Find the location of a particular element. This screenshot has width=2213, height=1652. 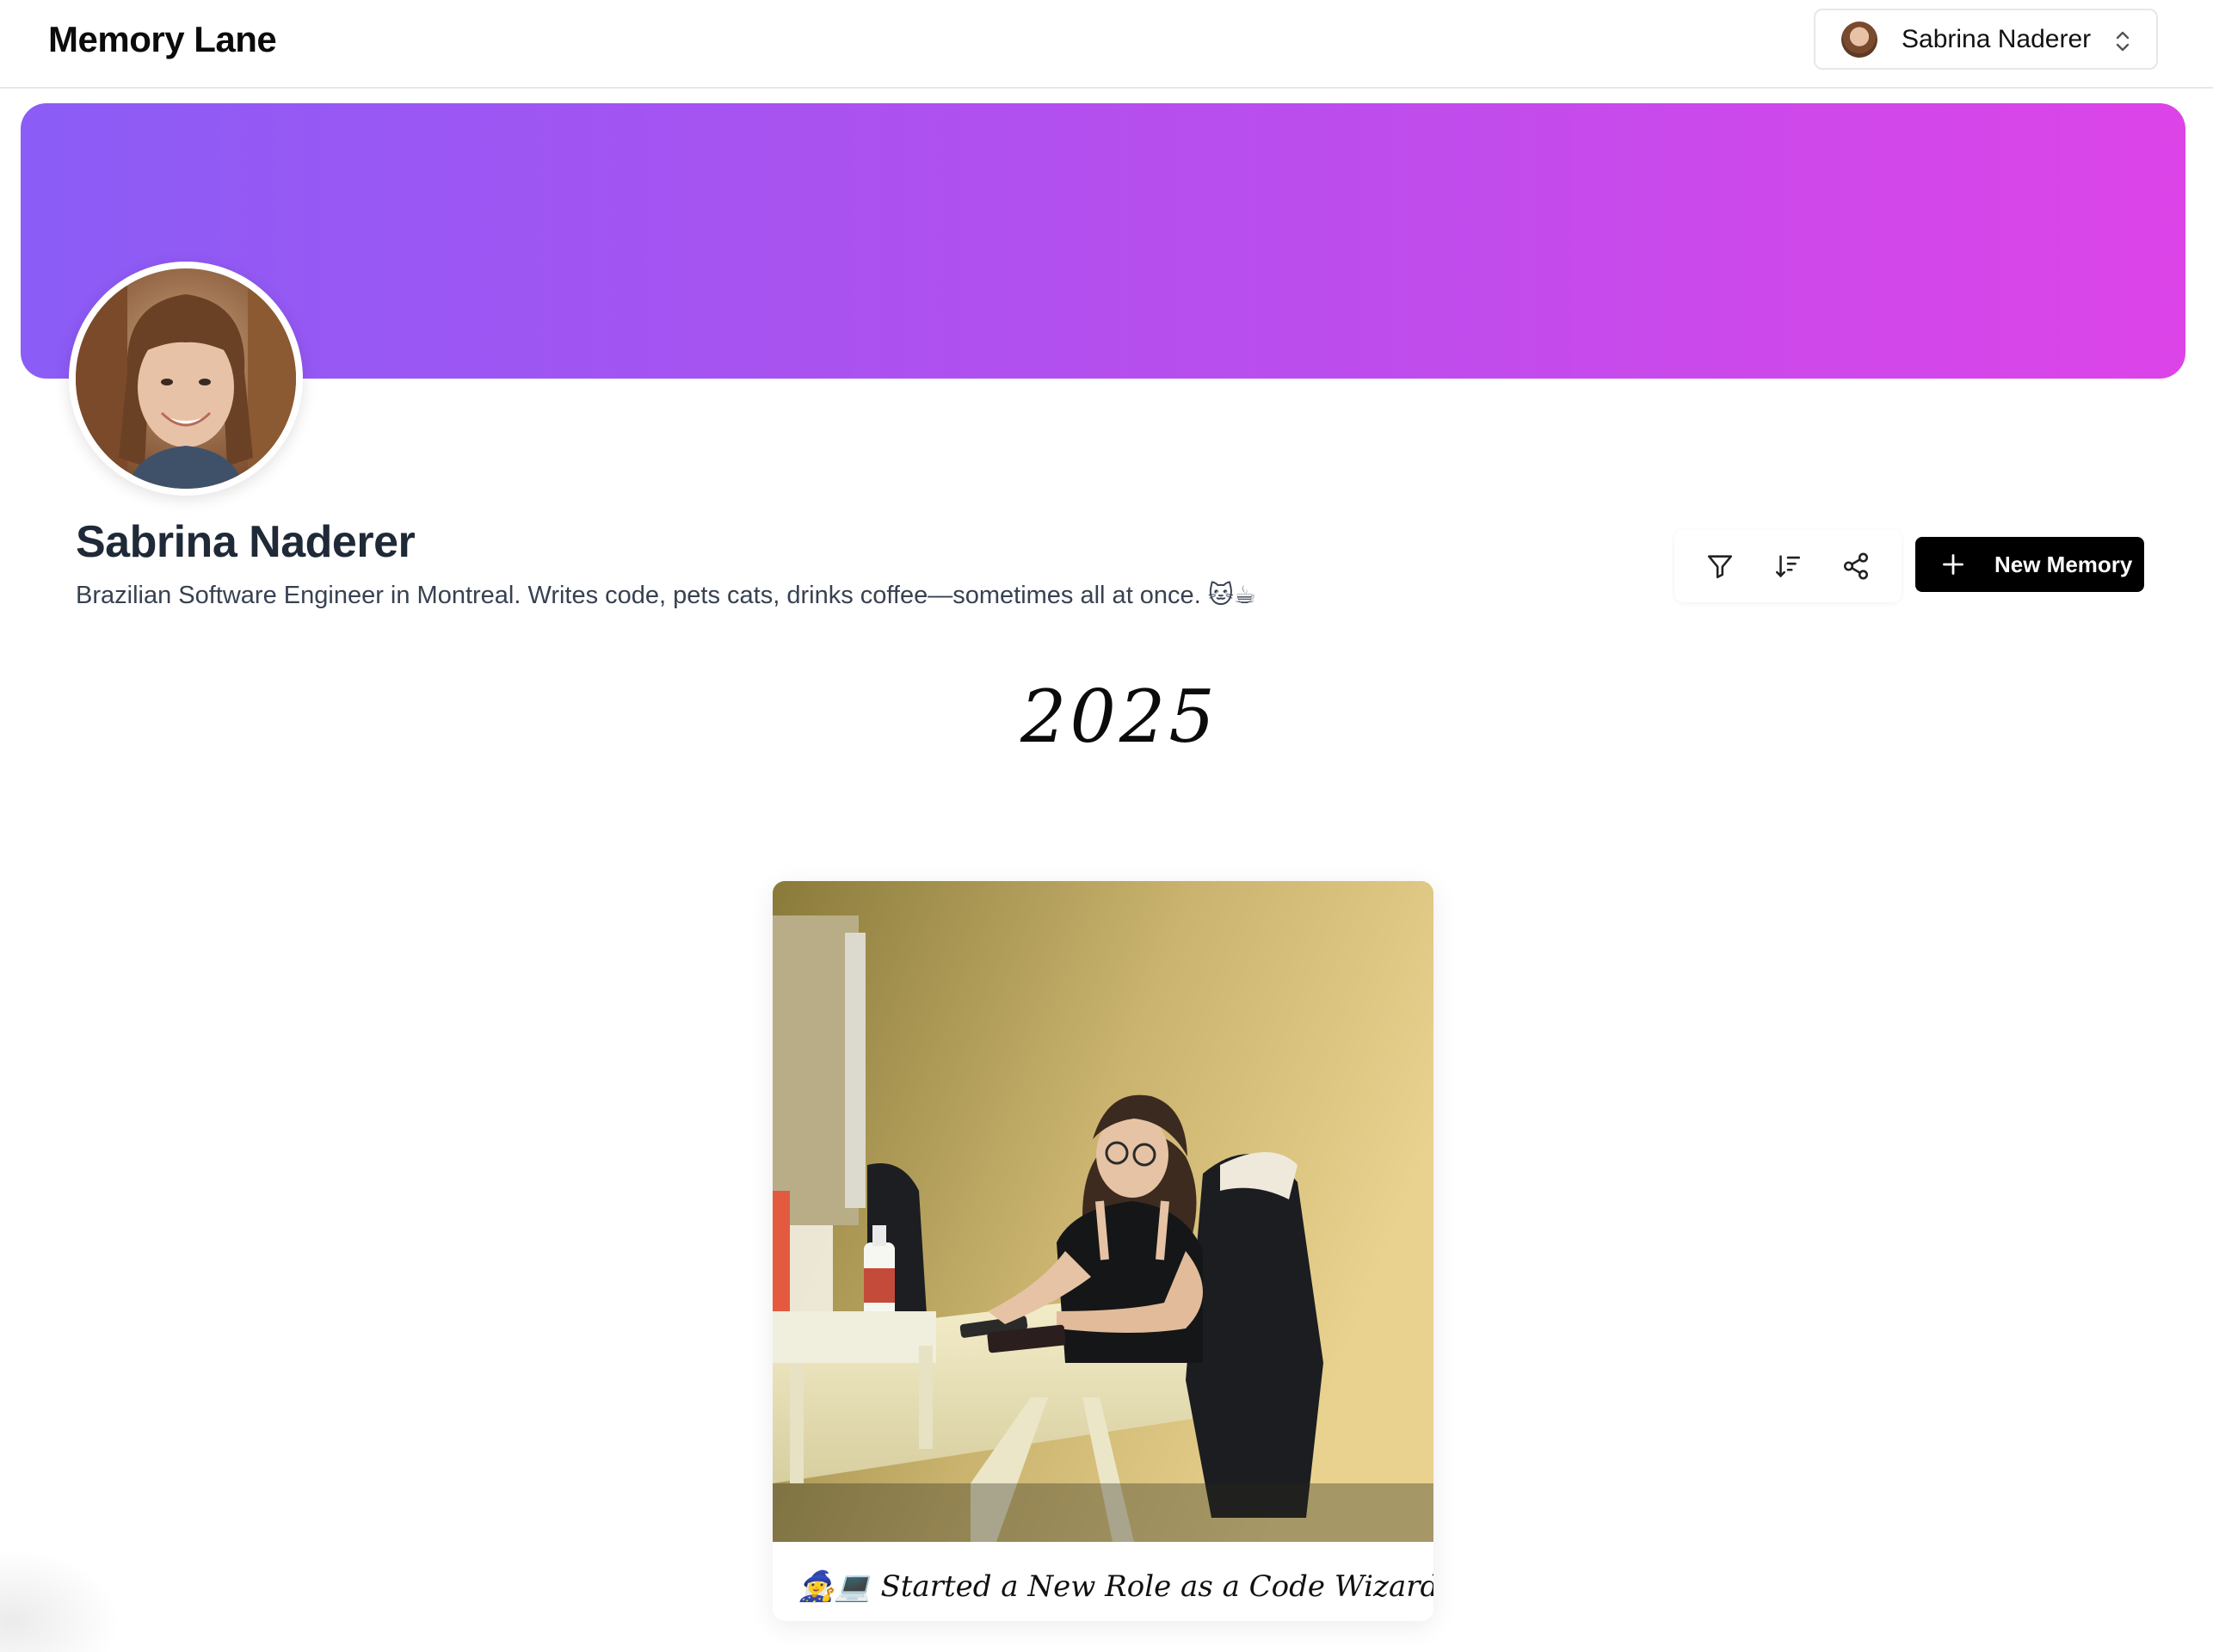

profile-photo is located at coordinates (186, 378).